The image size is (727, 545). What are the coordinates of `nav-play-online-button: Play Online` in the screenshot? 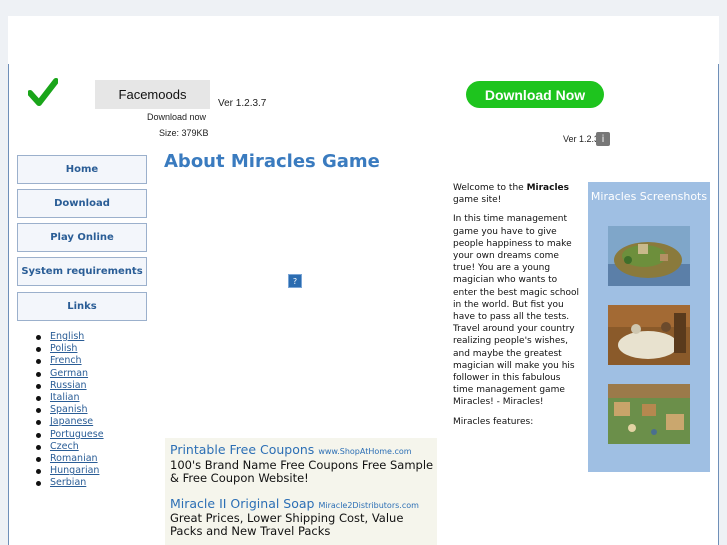 It's located at (82, 237).